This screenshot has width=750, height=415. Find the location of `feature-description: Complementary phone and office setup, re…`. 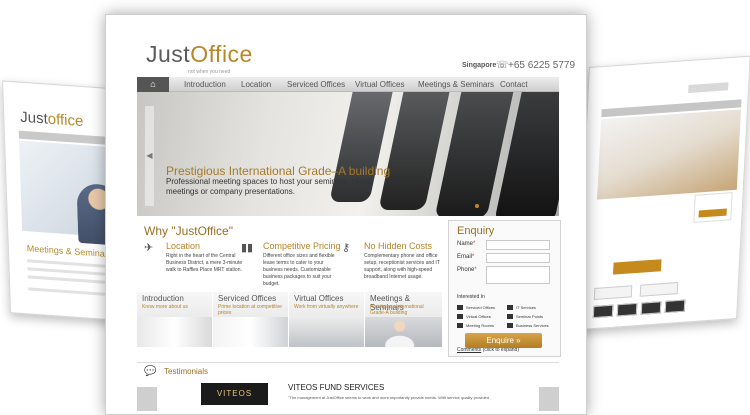

feature-description: Complementary phone and office setup, re… is located at coordinates (402, 266).